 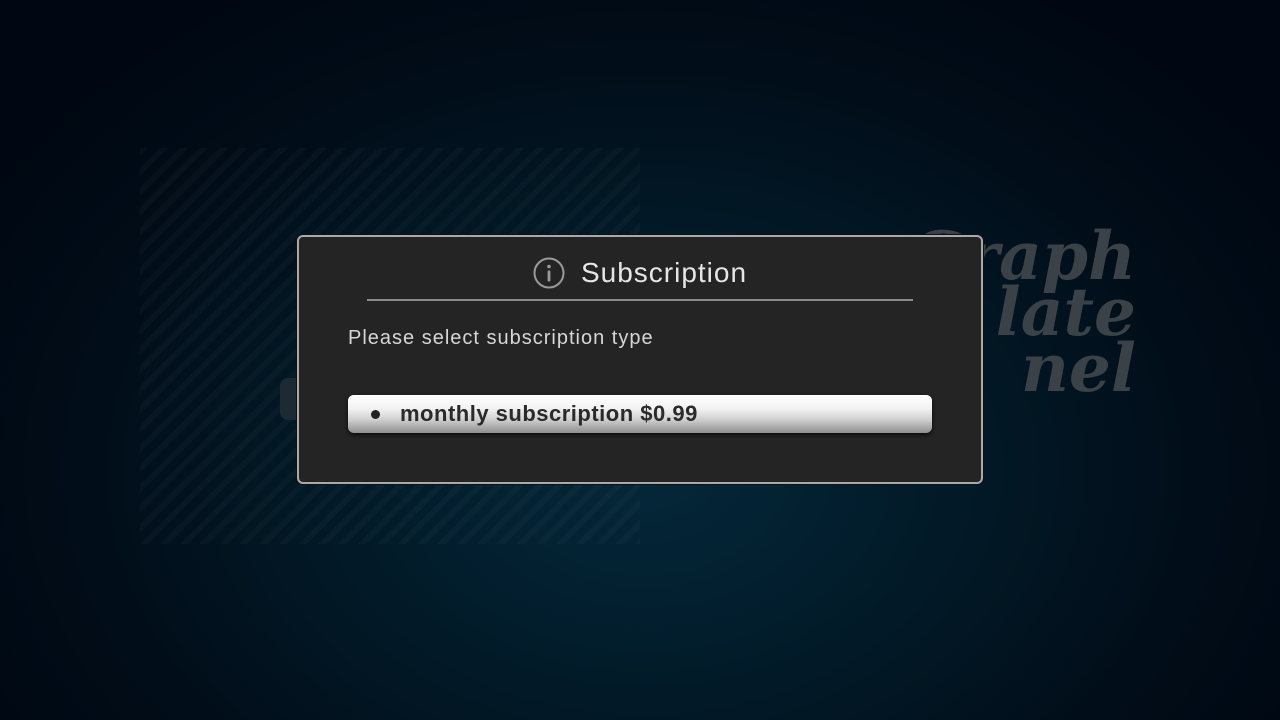 What do you see at coordinates (549, 273) in the screenshot?
I see `info-icon` at bounding box center [549, 273].